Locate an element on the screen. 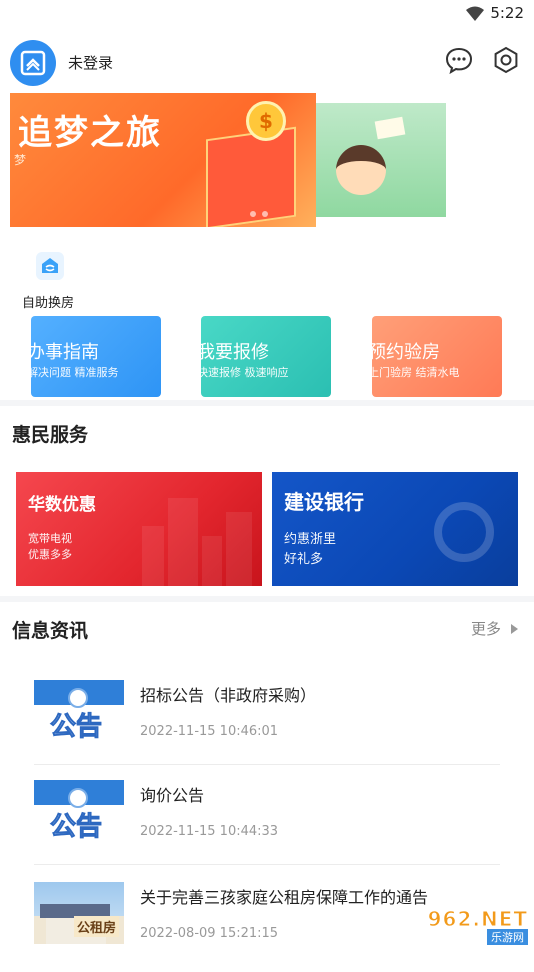  book-illustration is located at coordinates (390, 128).